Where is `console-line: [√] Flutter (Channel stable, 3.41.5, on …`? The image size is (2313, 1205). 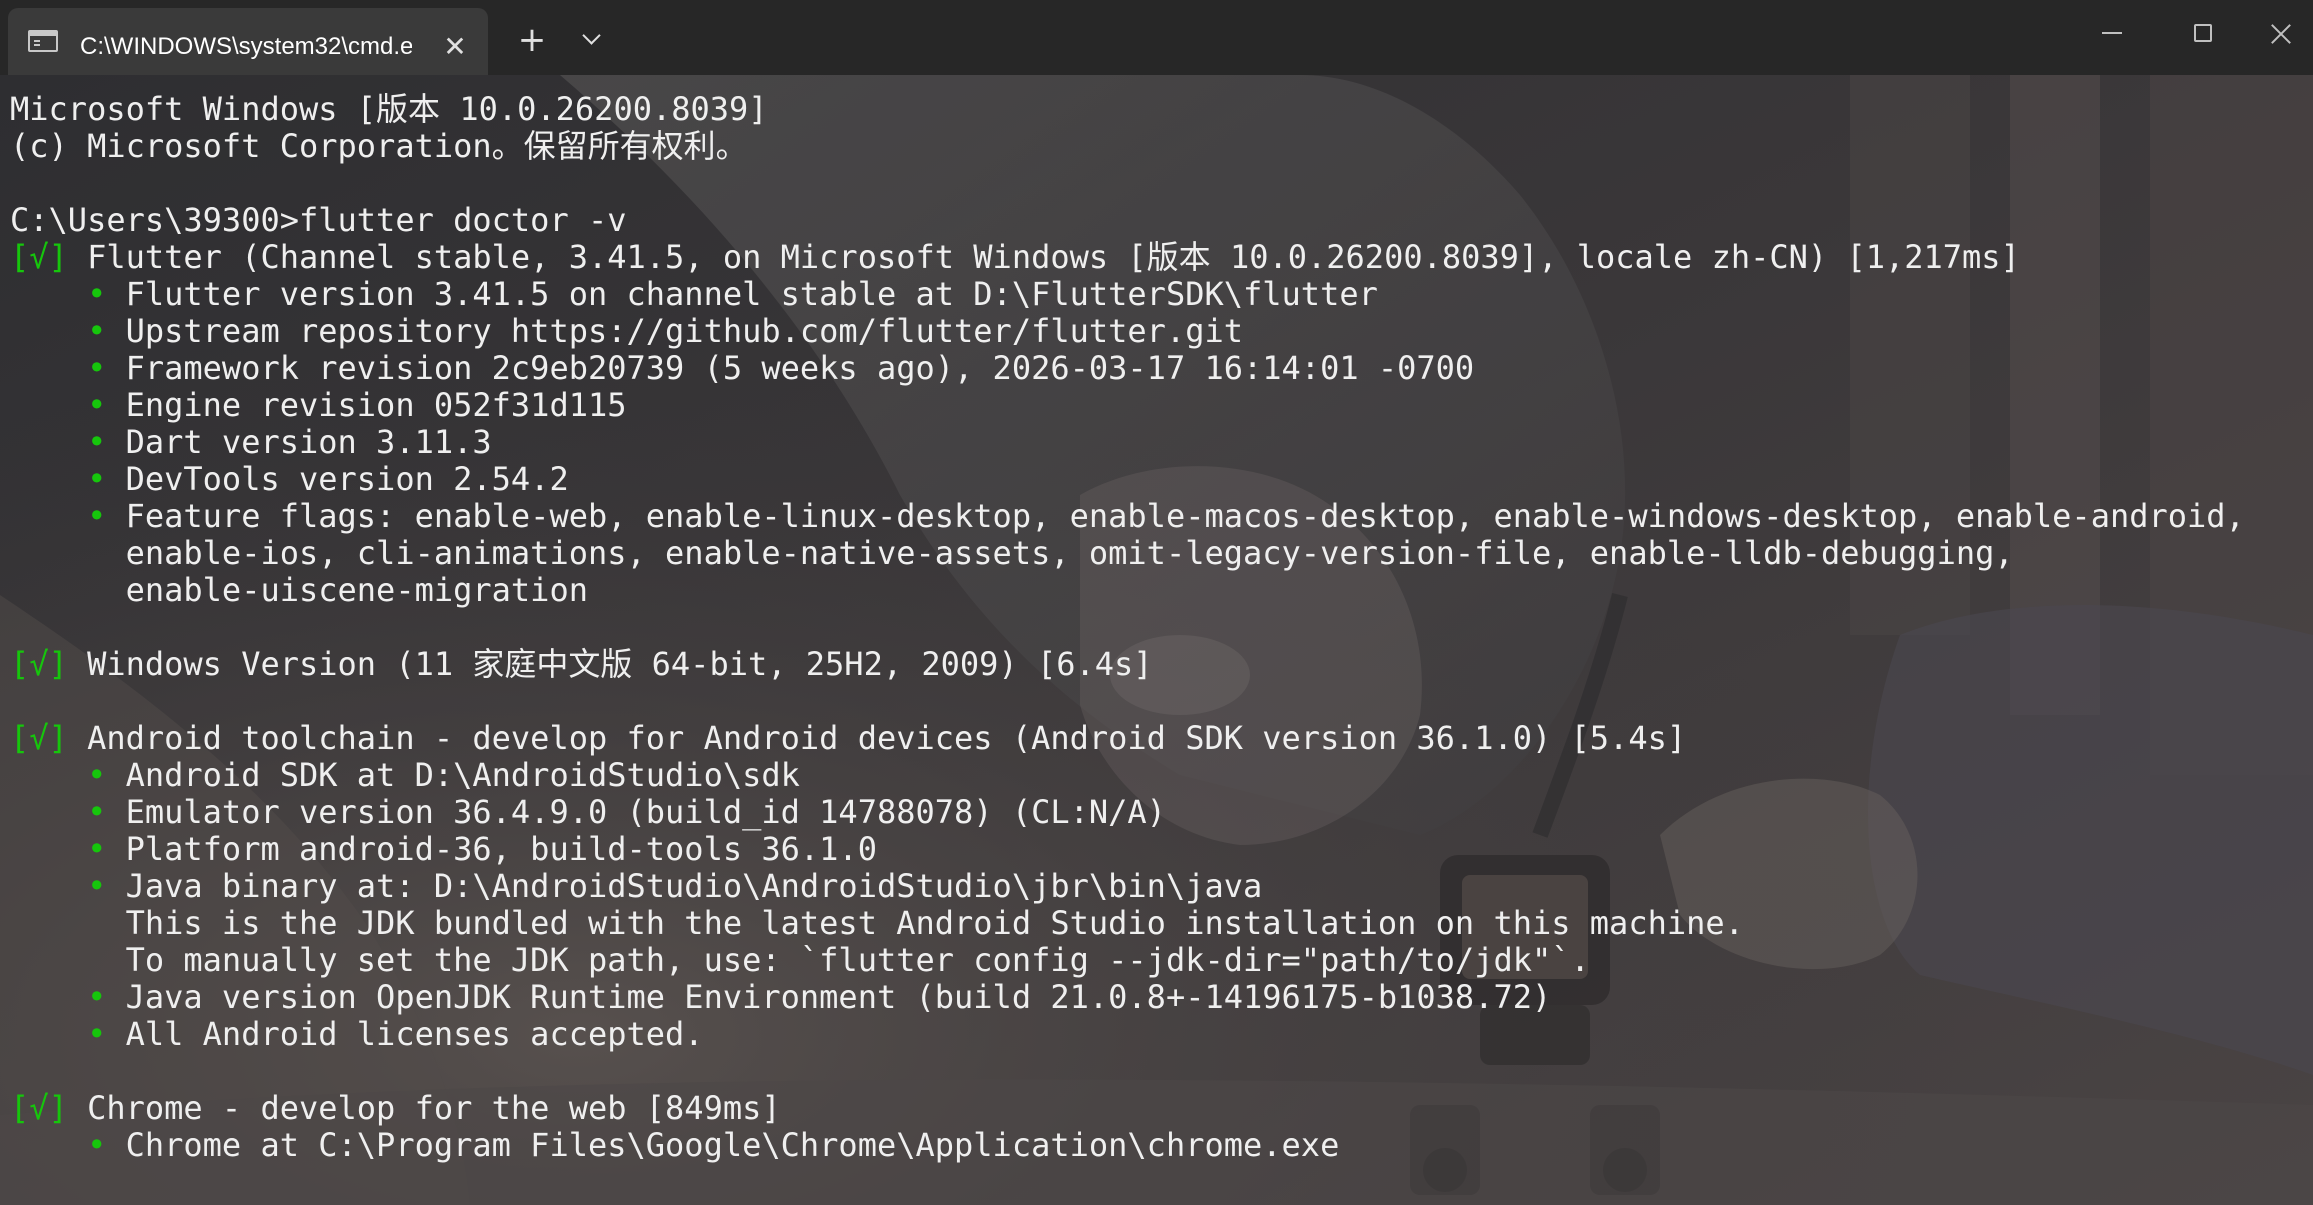
console-line: [√] Flutter (Channel stable, 3.41.5, on … is located at coordinates (1155, 257).